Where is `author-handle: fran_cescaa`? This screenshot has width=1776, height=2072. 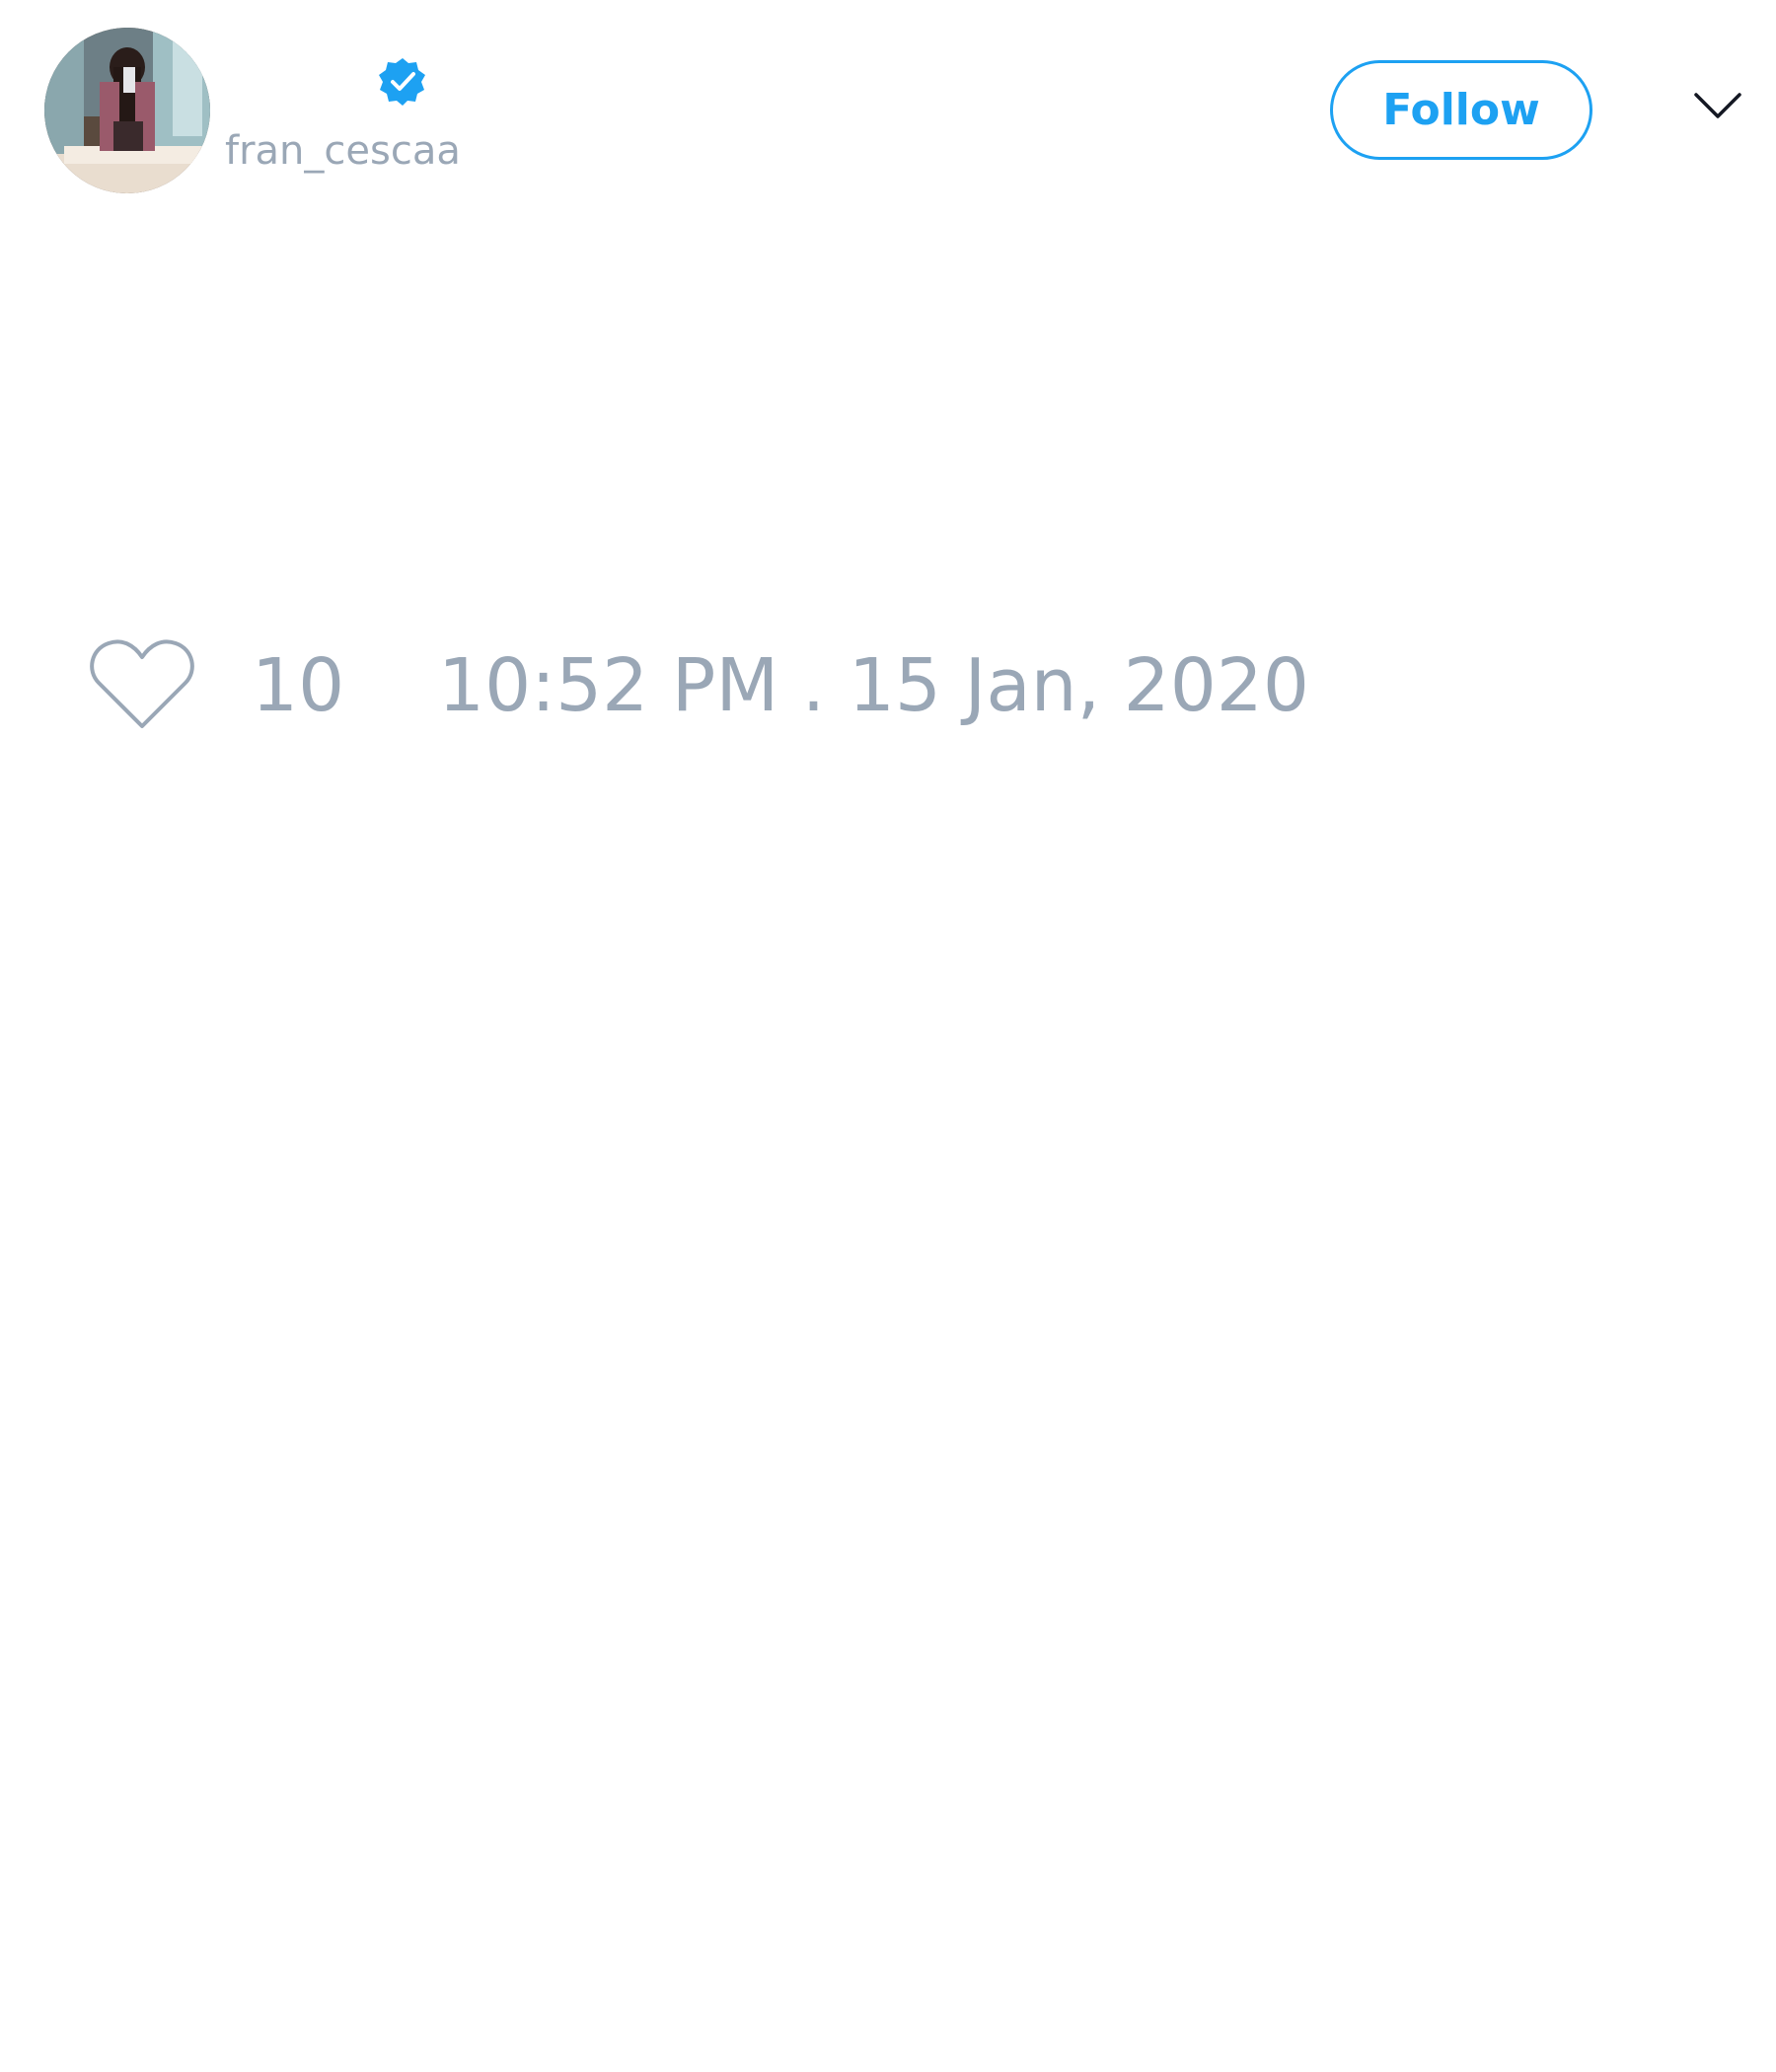
author-handle: fran_cescaa is located at coordinates (343, 151).